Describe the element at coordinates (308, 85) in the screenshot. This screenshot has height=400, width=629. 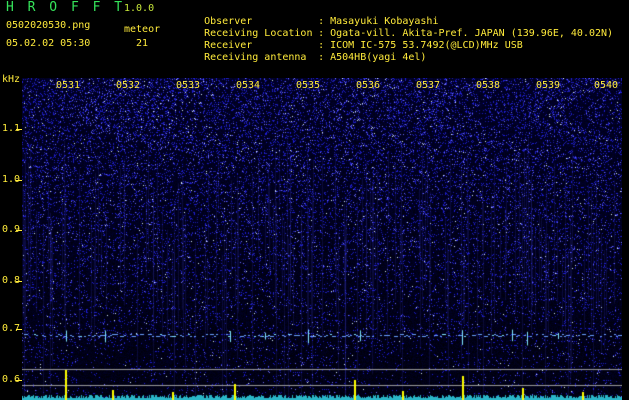
I see `x-tick-label: 0535` at that location.